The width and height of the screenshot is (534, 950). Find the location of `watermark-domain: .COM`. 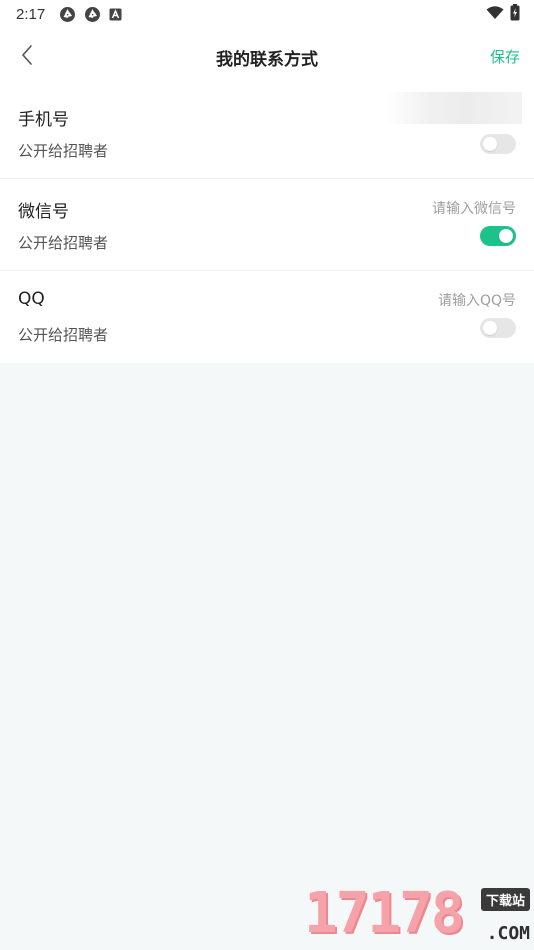

watermark-domain: .COM is located at coordinates (508, 933).